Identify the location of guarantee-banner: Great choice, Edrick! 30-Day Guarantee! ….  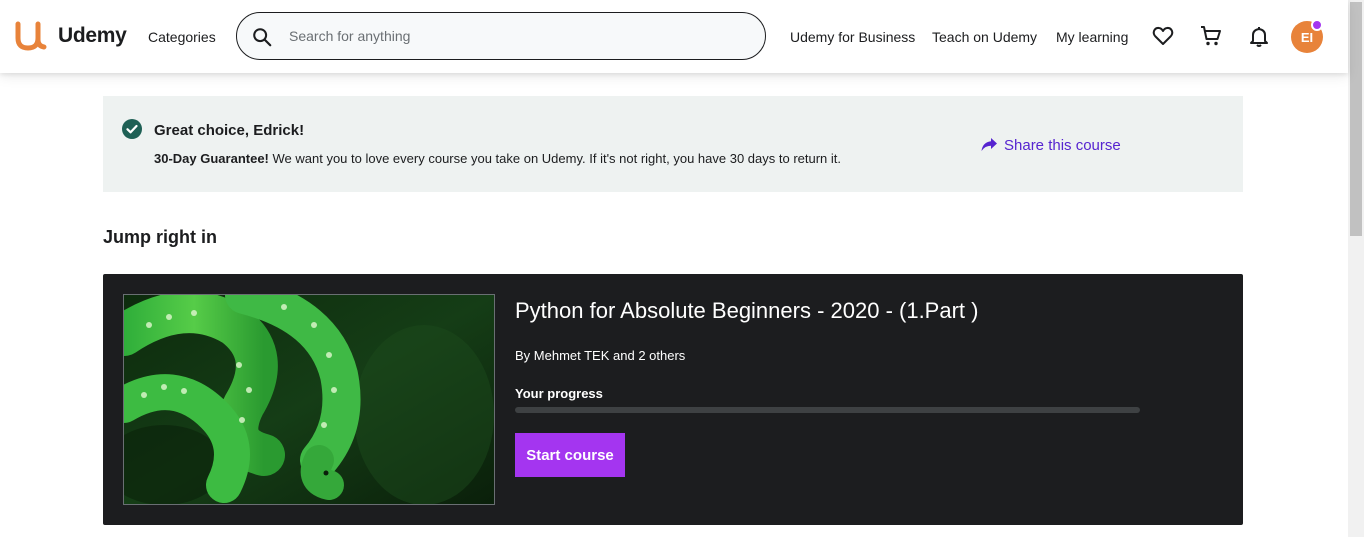
(673, 144).